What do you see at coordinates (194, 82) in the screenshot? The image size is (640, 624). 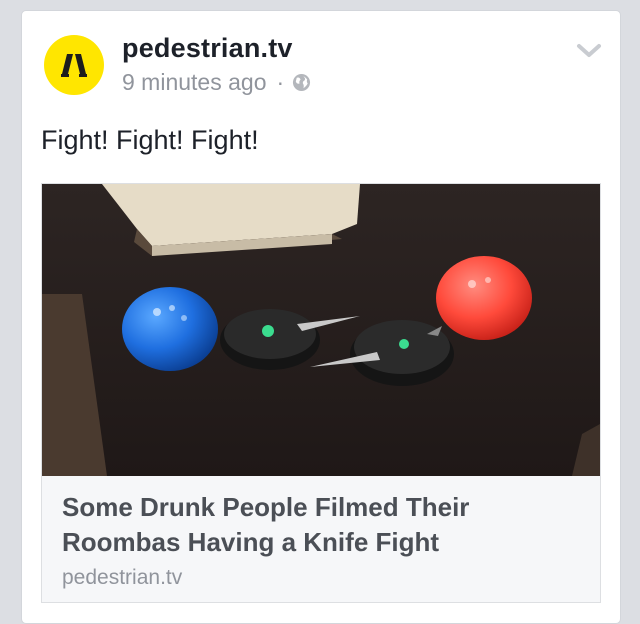 I see `post-timestamp: 9 minutes ago` at bounding box center [194, 82].